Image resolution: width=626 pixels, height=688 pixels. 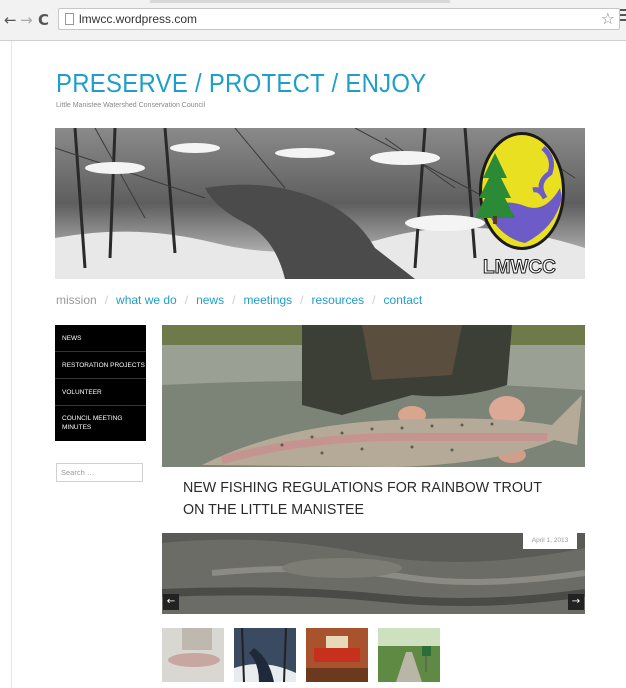 I want to click on sidebar-item-restoration-projects: RESTORATION PROJECTS, so click(x=100, y=365).